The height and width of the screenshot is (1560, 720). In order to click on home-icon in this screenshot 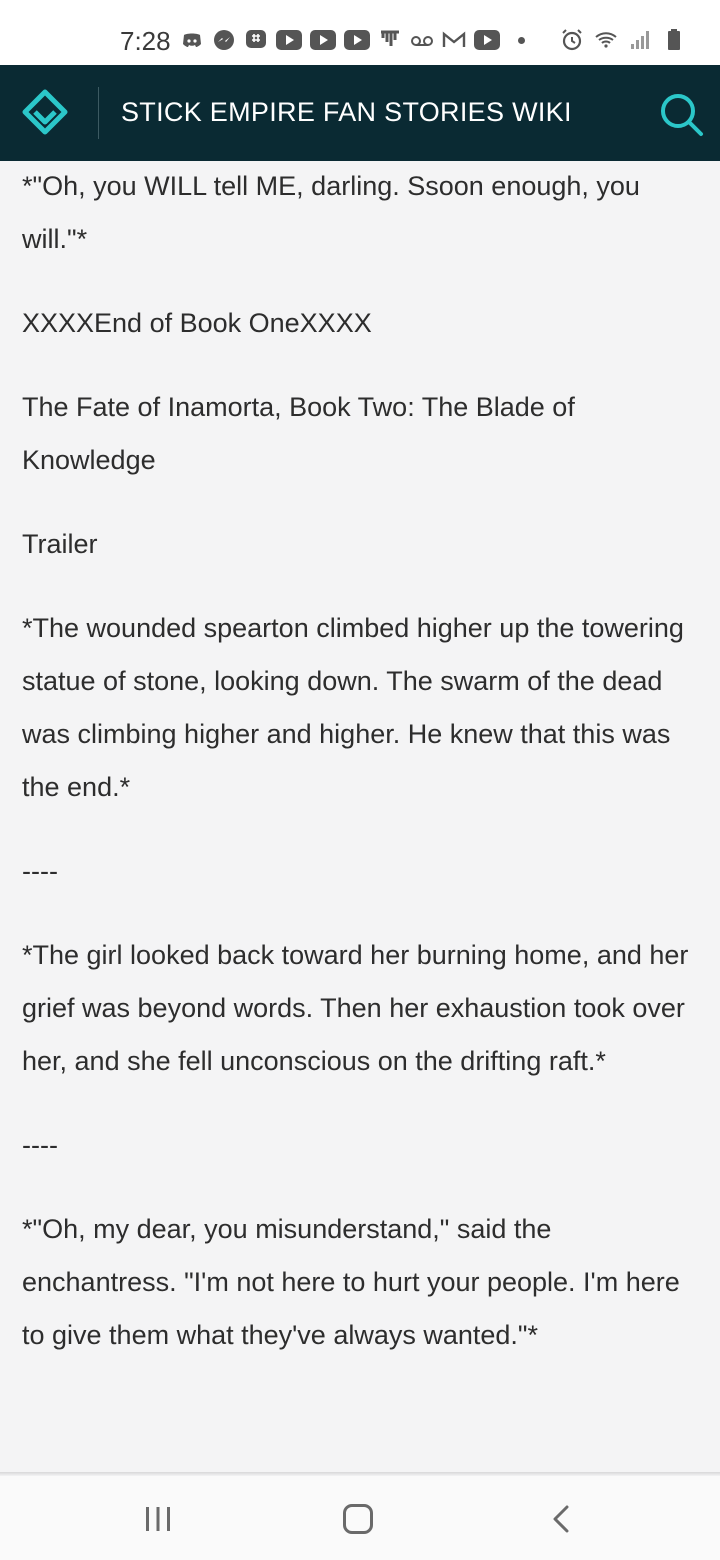, I will do `click(358, 1519)`.